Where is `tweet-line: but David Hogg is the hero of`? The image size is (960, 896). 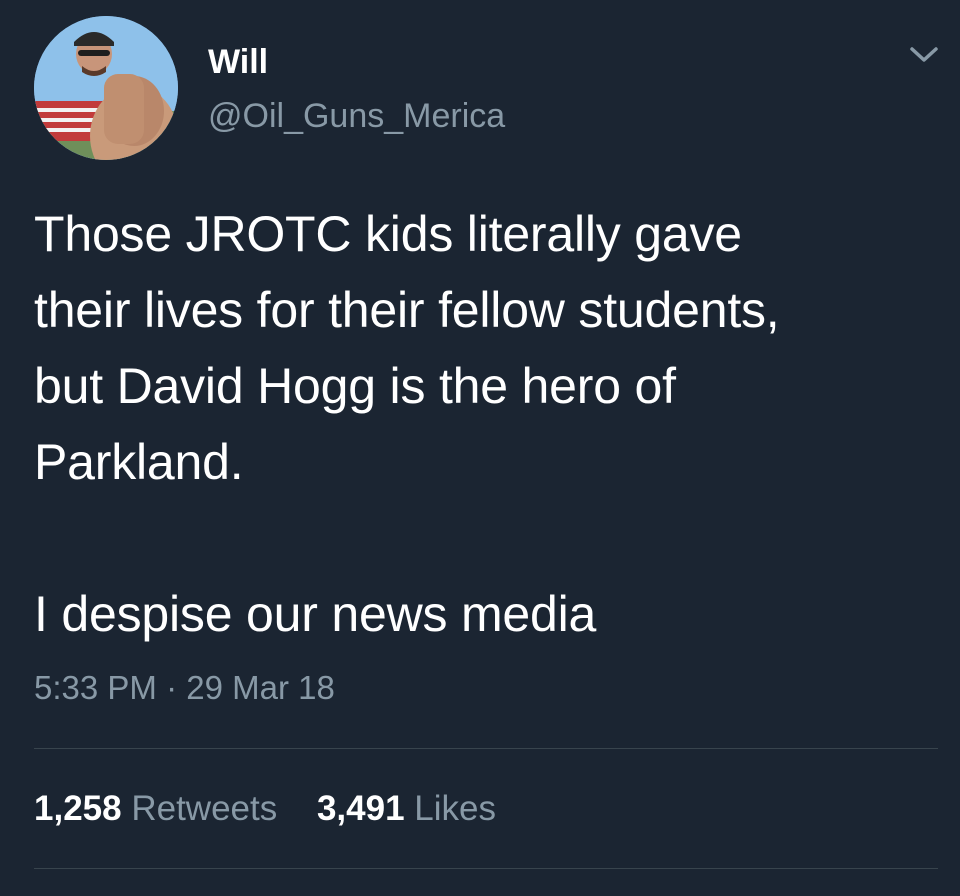
tweet-line: but David Hogg is the hero of is located at coordinates (355, 386).